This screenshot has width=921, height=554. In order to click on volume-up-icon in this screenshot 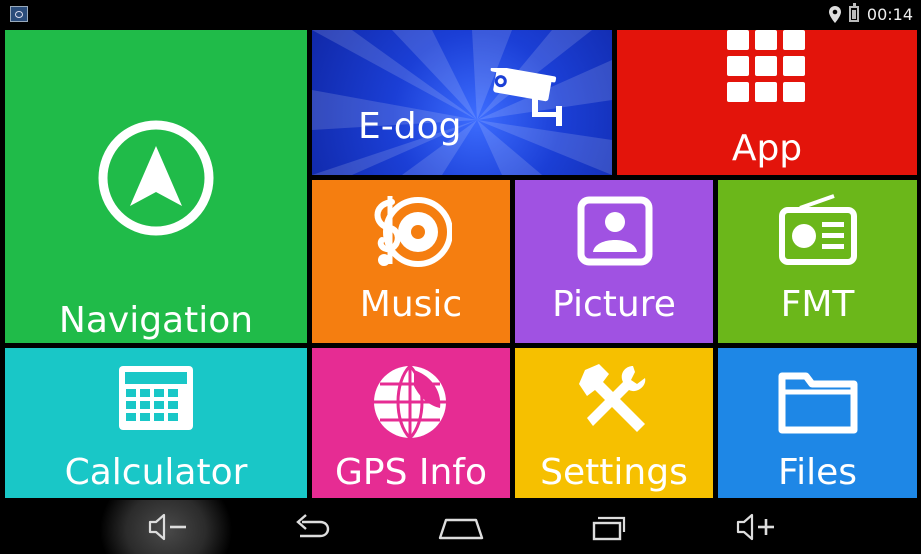, I will do `click(757, 527)`.